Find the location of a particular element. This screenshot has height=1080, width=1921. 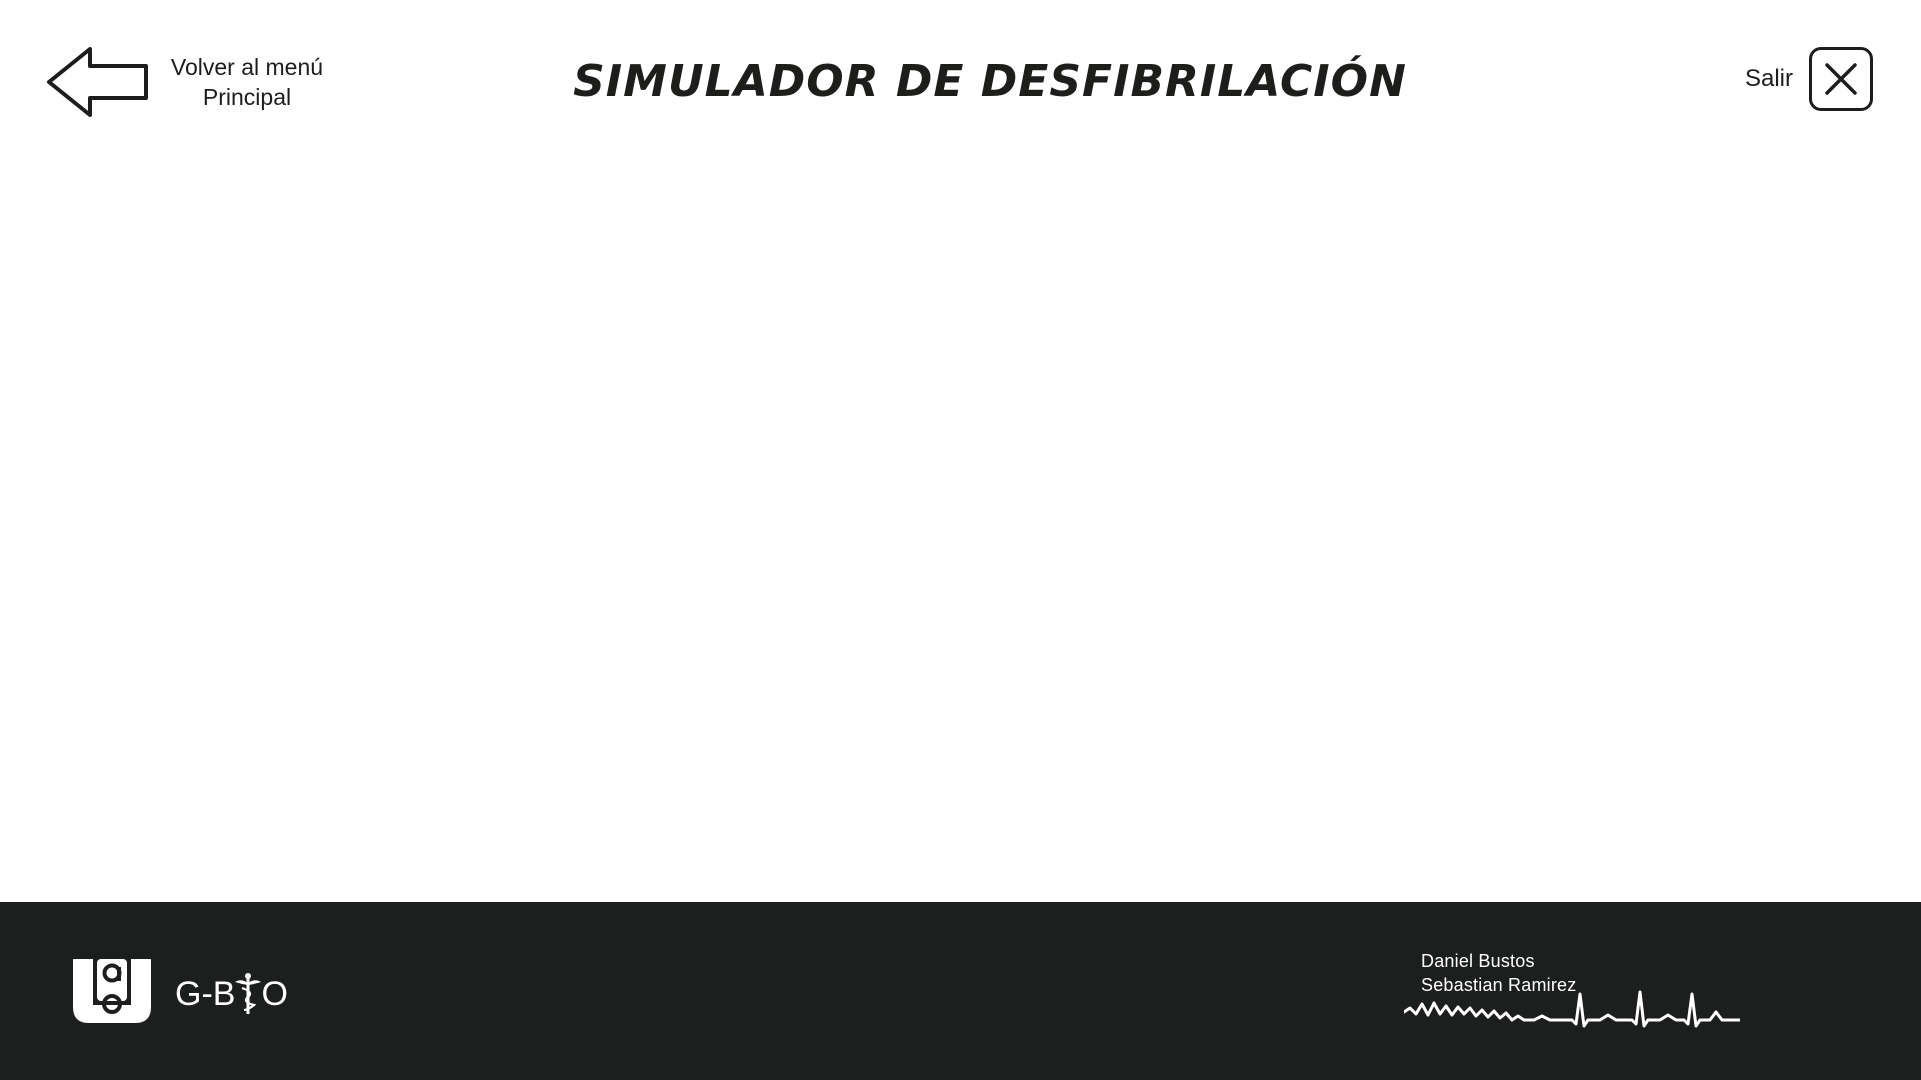

university-logo-icon is located at coordinates (112, 991).